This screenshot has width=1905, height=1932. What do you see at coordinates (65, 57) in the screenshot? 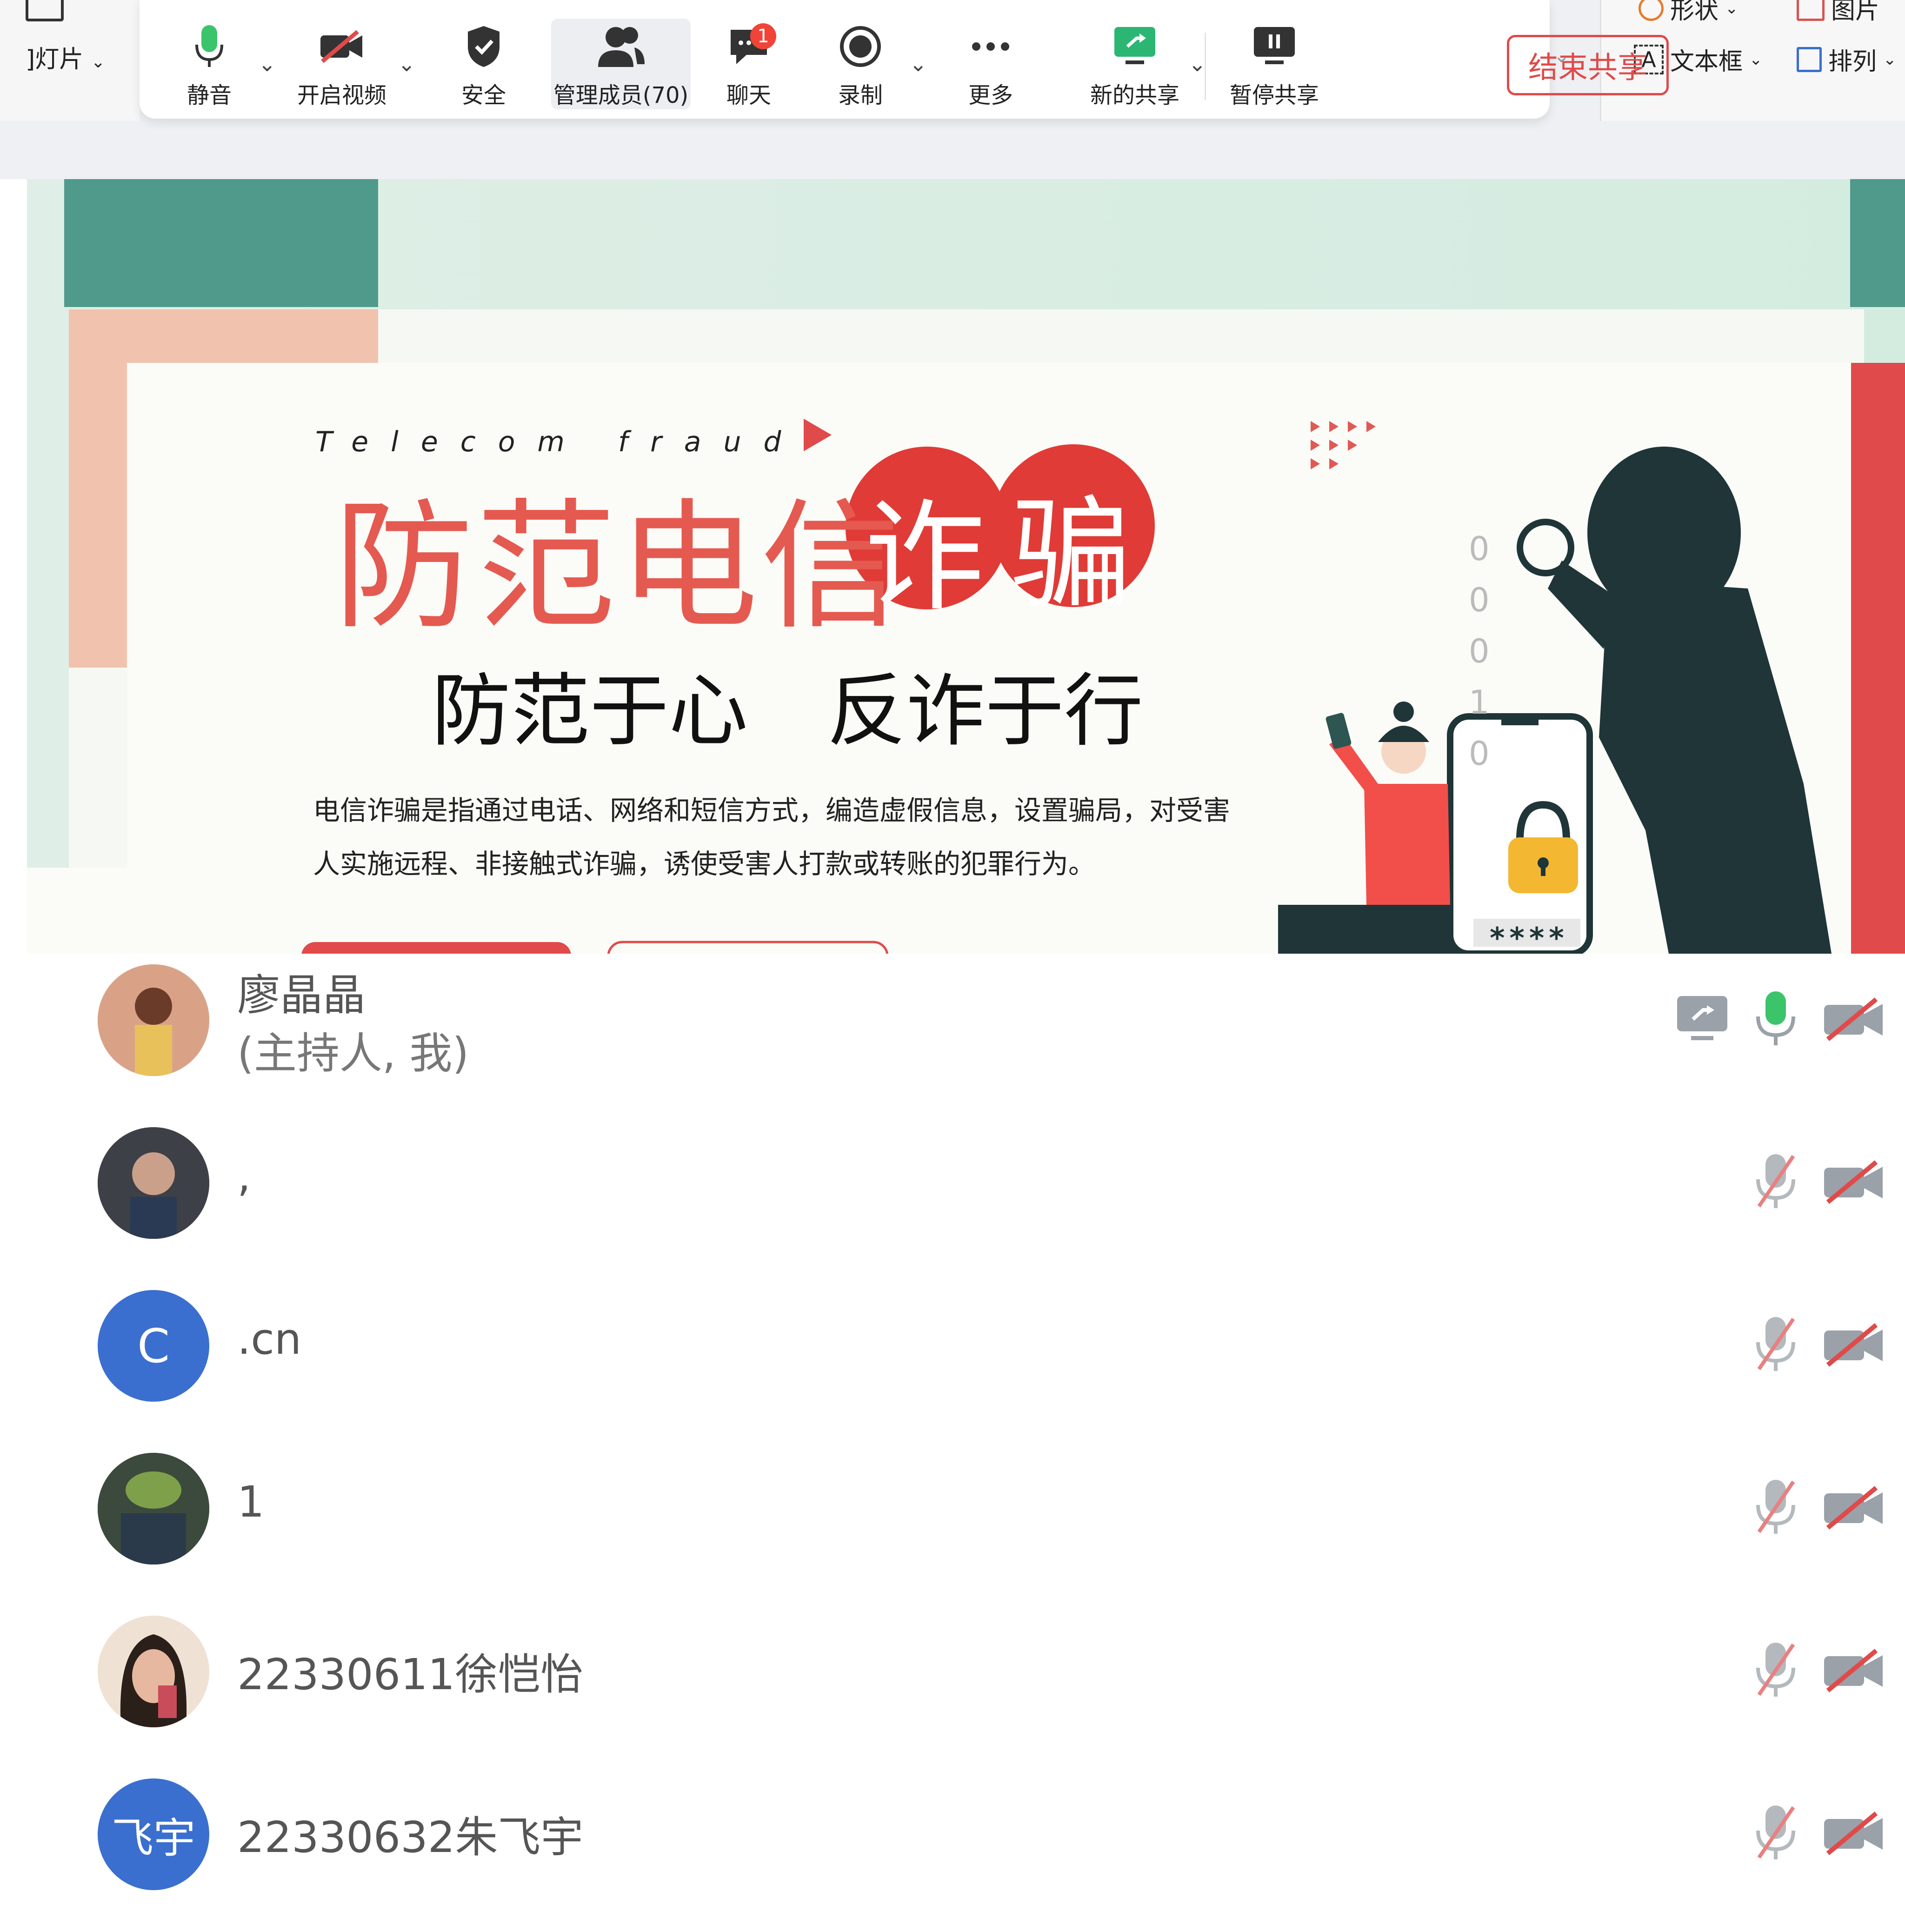
I see `slides-menu: ]灯片 ⌄` at bounding box center [65, 57].